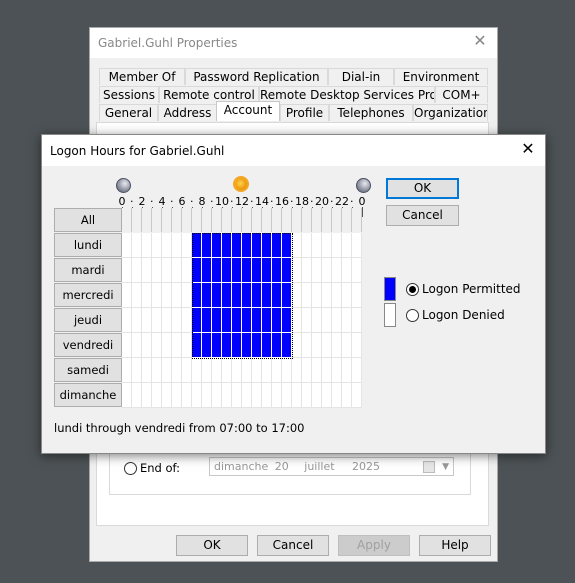 This screenshot has width=575, height=583. I want to click on logon-permitted-radio, so click(412, 289).